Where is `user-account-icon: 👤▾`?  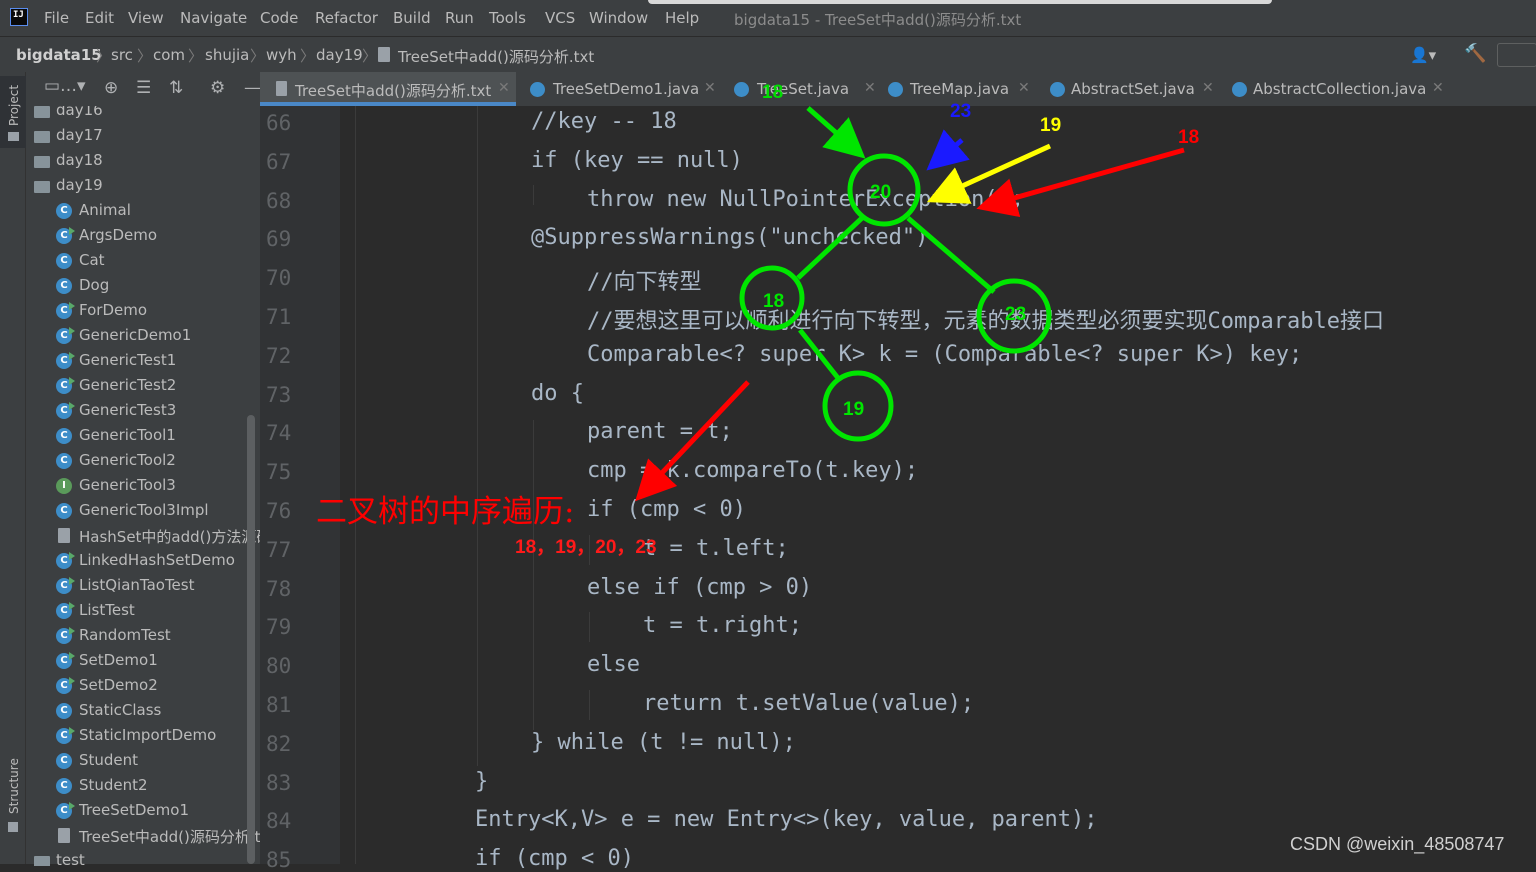 user-account-icon: 👤▾ is located at coordinates (1423, 55).